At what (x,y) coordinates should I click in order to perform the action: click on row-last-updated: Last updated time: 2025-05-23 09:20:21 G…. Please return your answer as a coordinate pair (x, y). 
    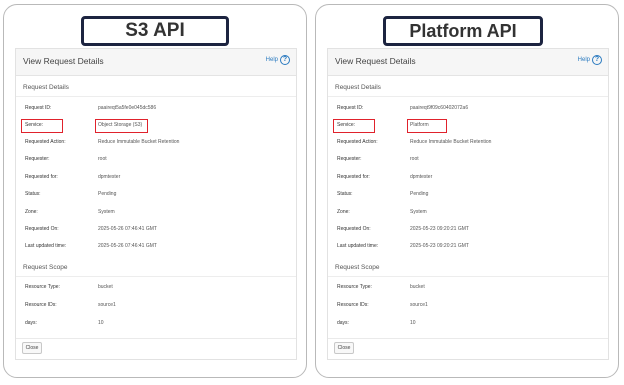
    Looking at the image, I should click on (469, 246).